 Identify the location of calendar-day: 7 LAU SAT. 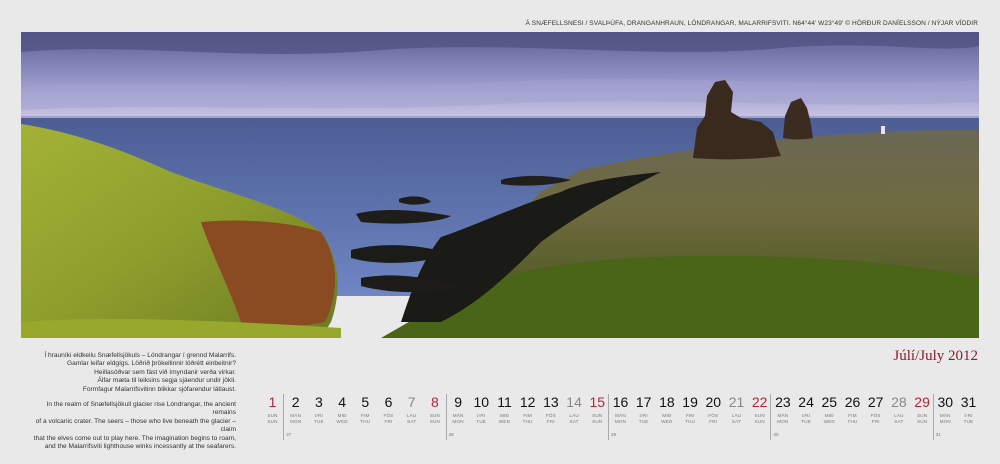
(411, 409).